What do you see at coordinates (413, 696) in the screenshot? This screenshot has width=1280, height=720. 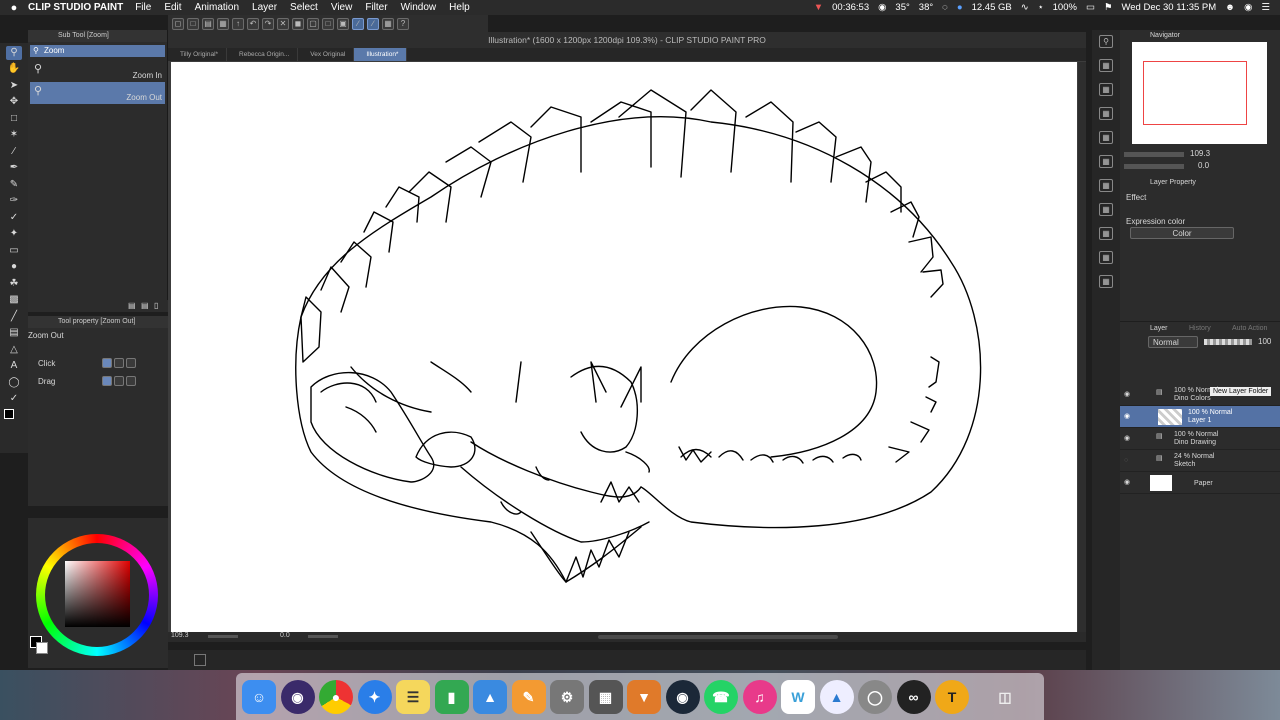 I see `notes-icon: ☰` at bounding box center [413, 696].